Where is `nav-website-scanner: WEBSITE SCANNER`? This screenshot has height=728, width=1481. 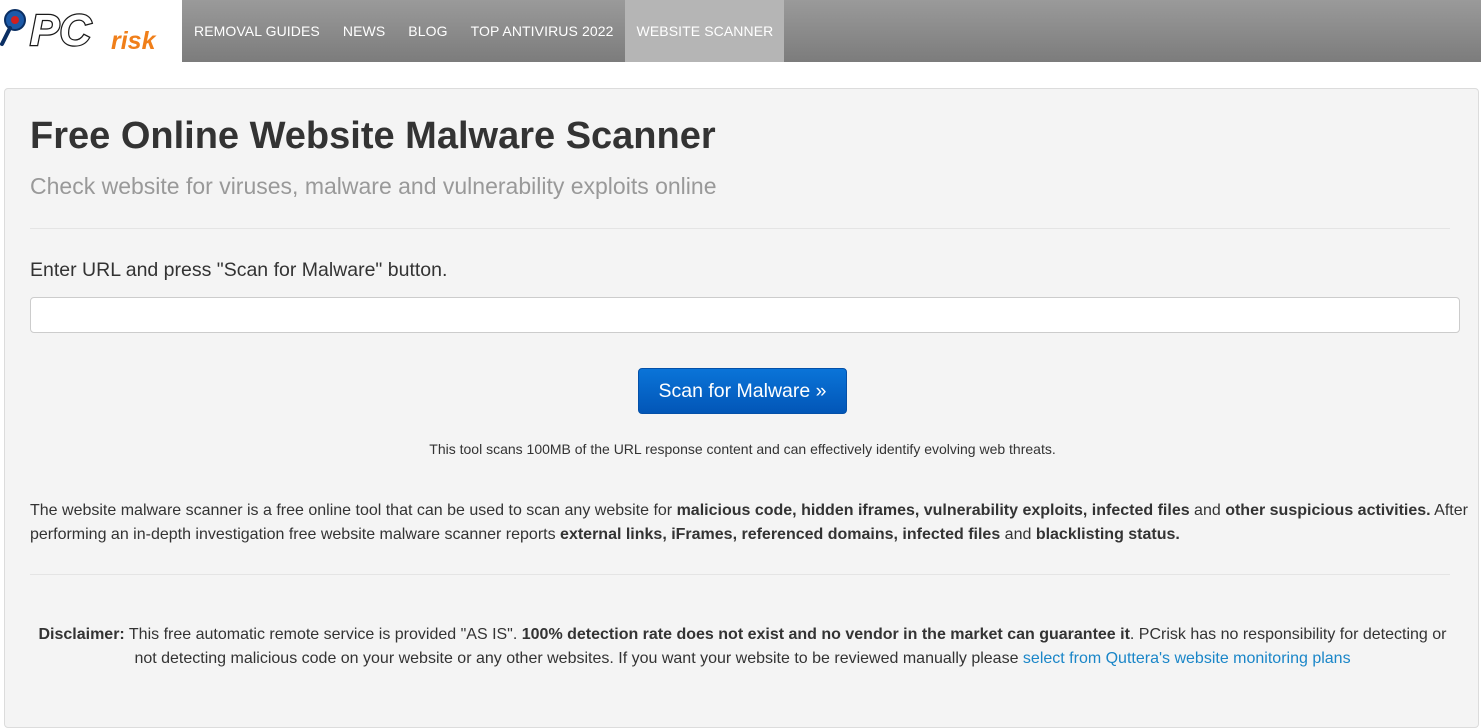 nav-website-scanner: WEBSITE SCANNER is located at coordinates (704, 31).